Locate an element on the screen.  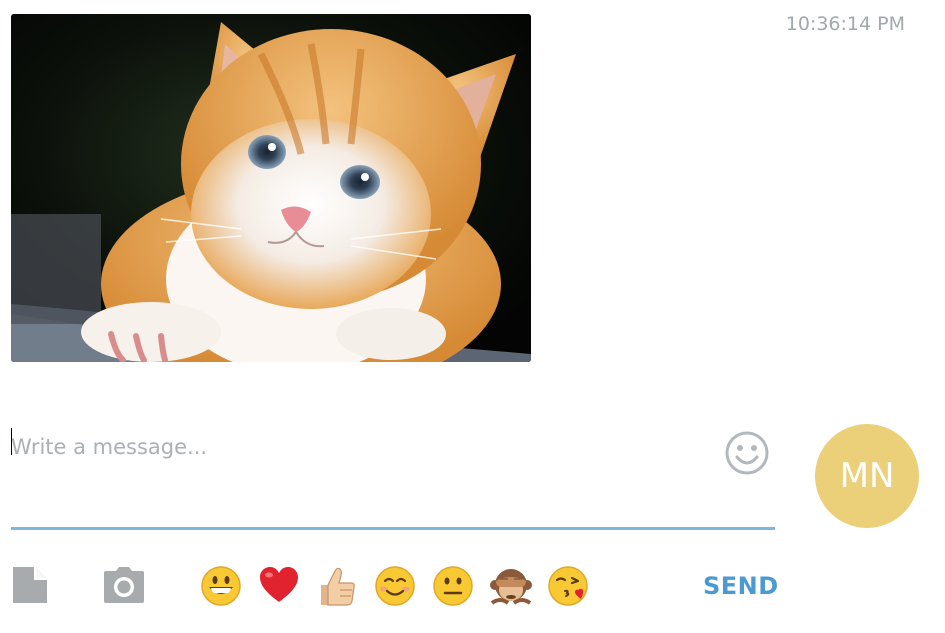
emoji-smiling-face is located at coordinates (395, 586).